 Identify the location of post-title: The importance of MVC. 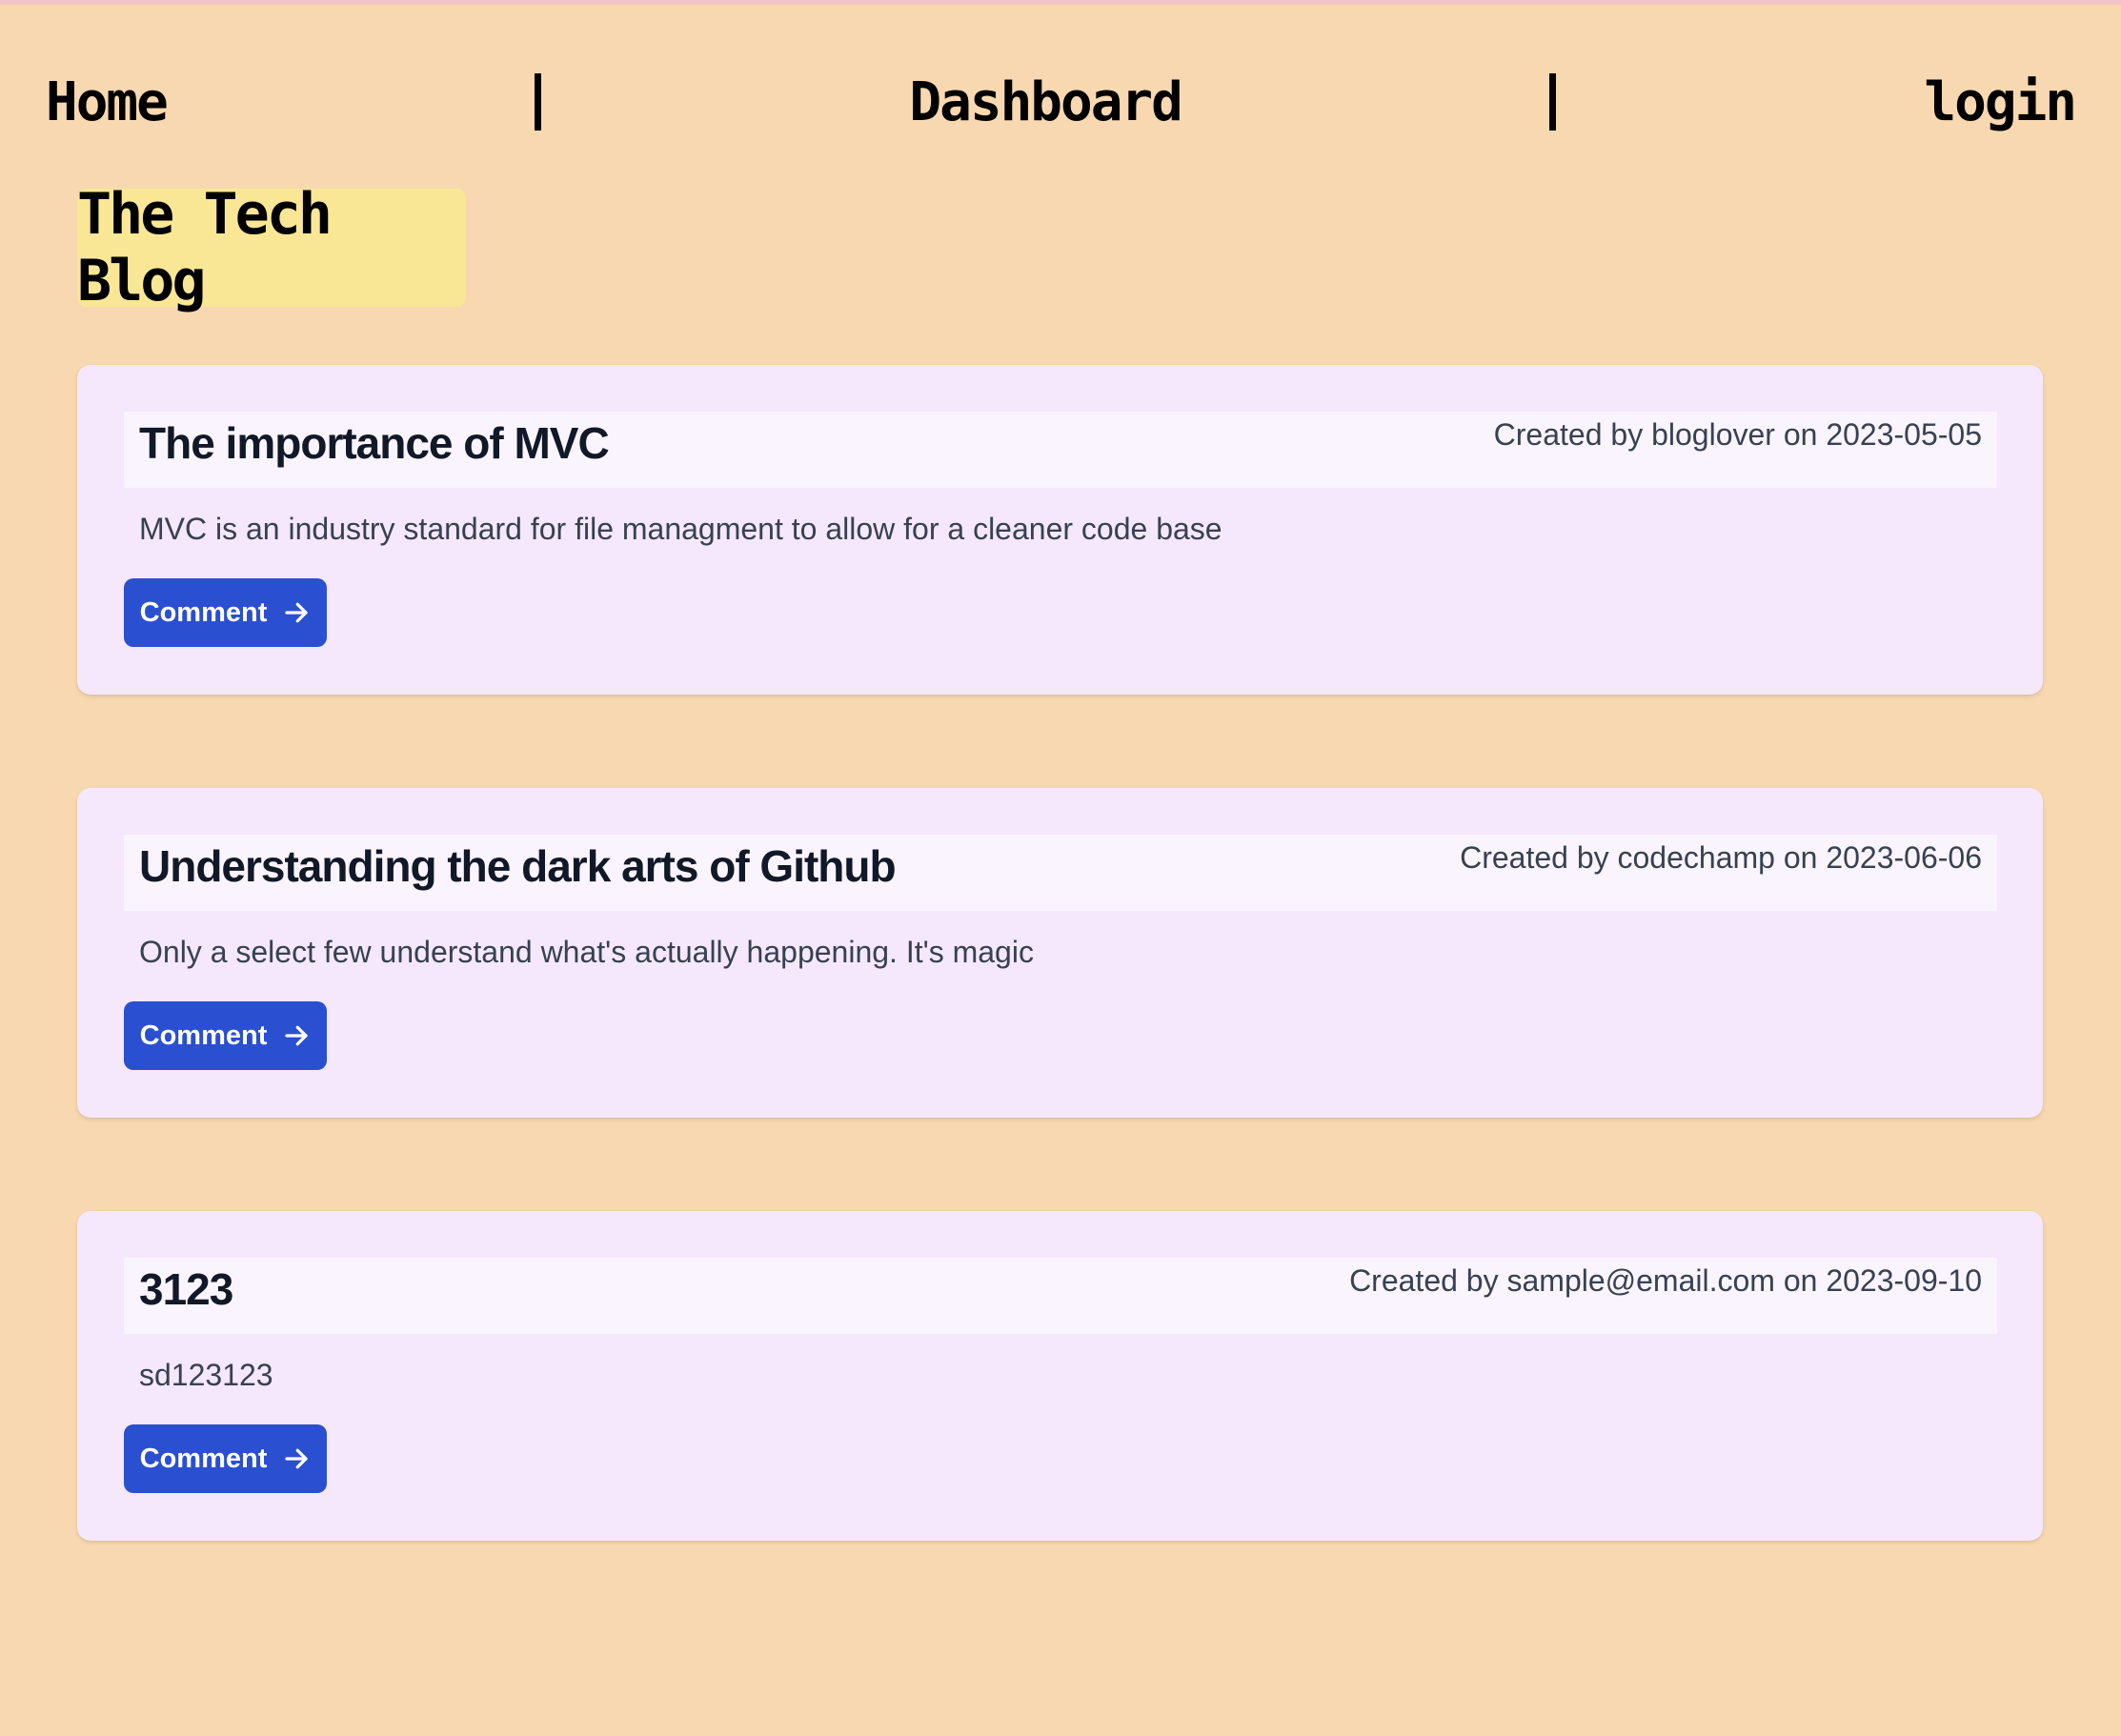
(374, 443).